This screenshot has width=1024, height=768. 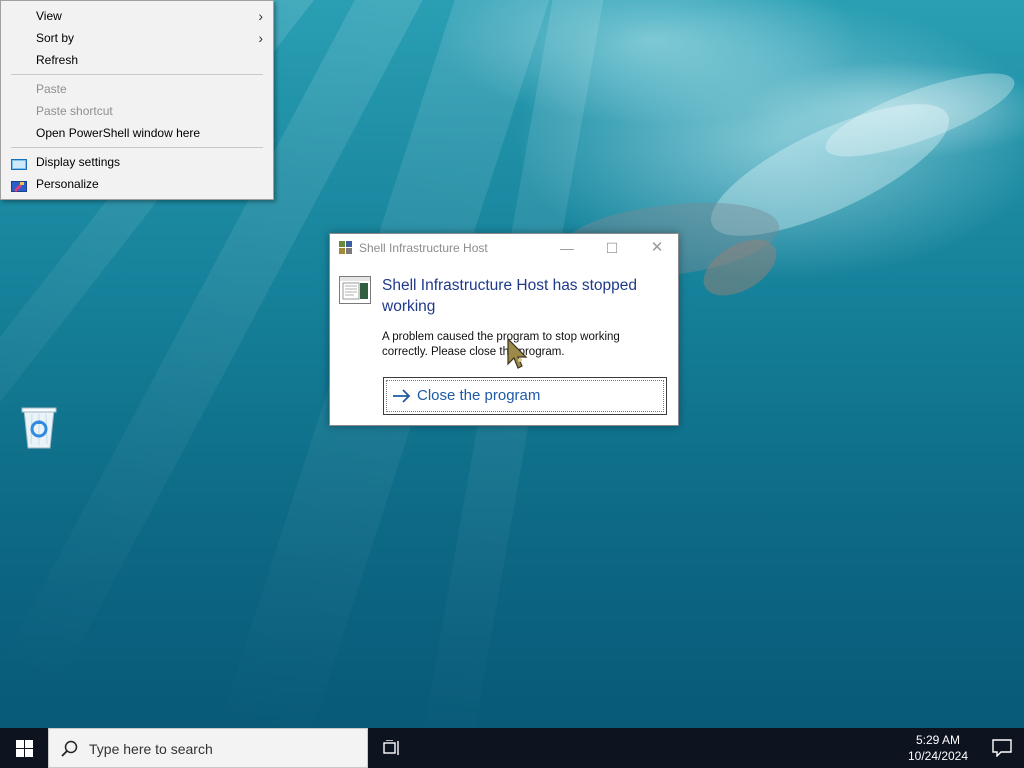 I want to click on menu-item-view: View ›, so click(x=137, y=16).